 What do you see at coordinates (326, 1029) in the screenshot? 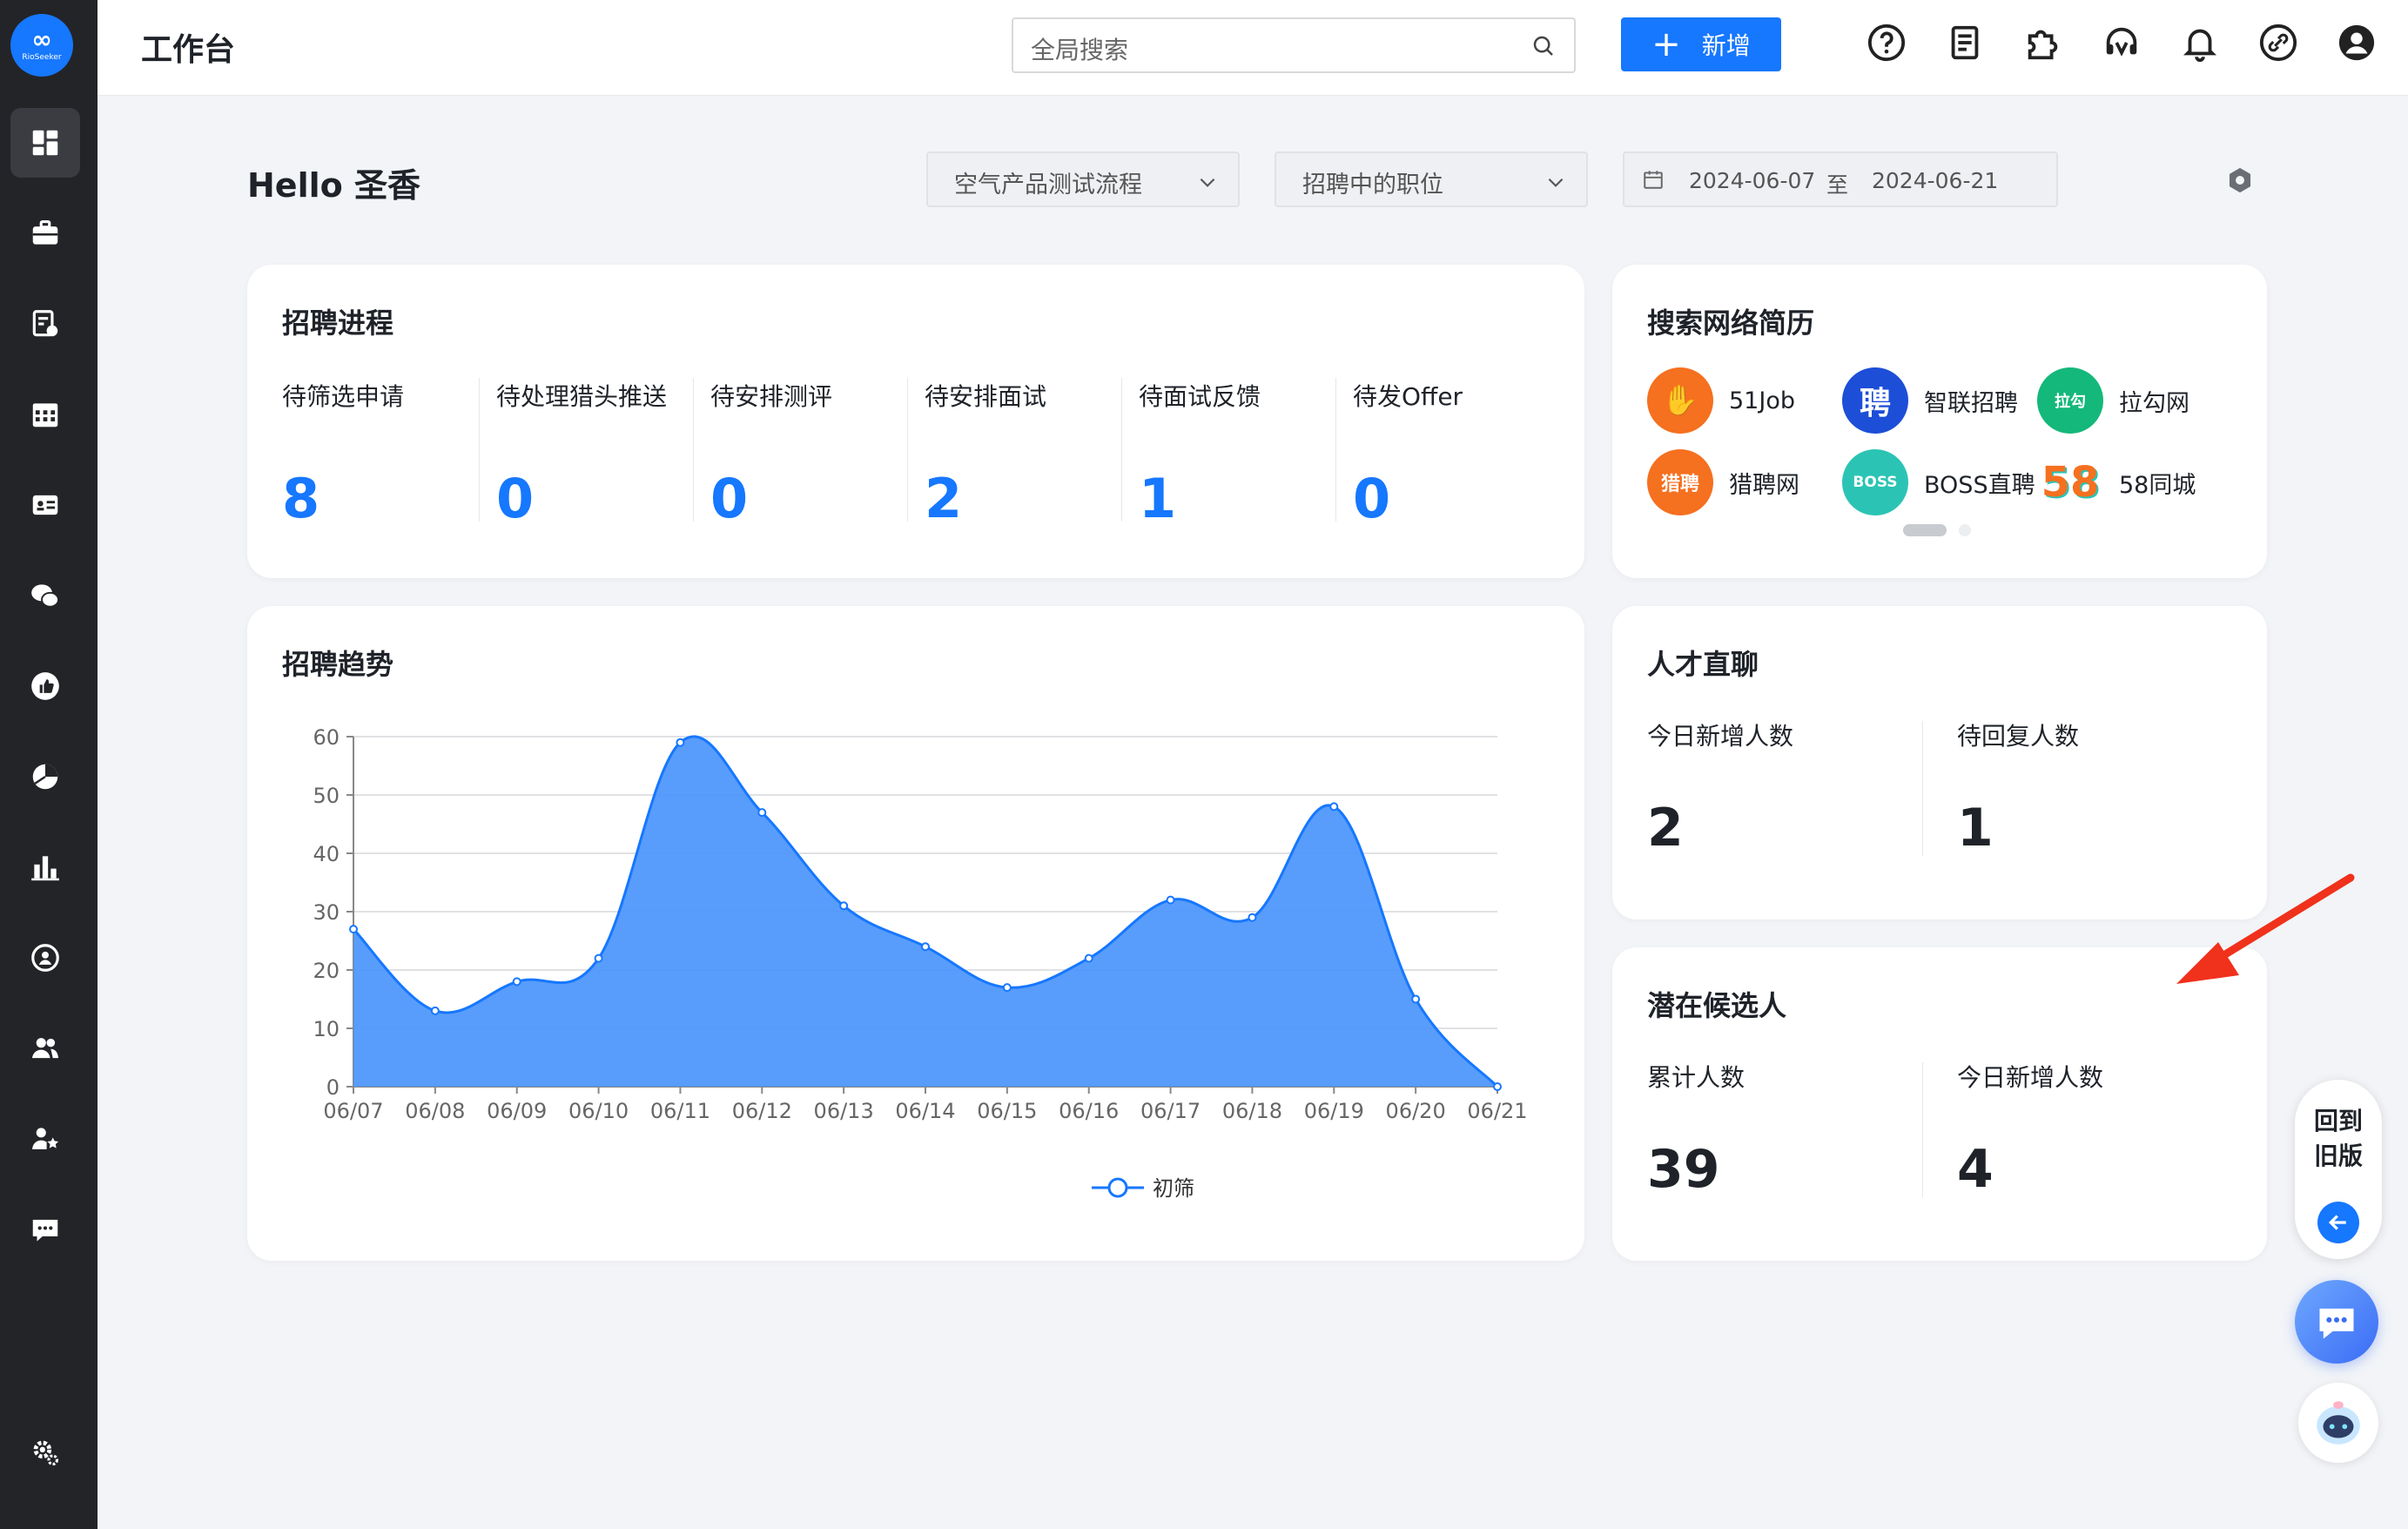
I see `y-tick-label: 10` at bounding box center [326, 1029].